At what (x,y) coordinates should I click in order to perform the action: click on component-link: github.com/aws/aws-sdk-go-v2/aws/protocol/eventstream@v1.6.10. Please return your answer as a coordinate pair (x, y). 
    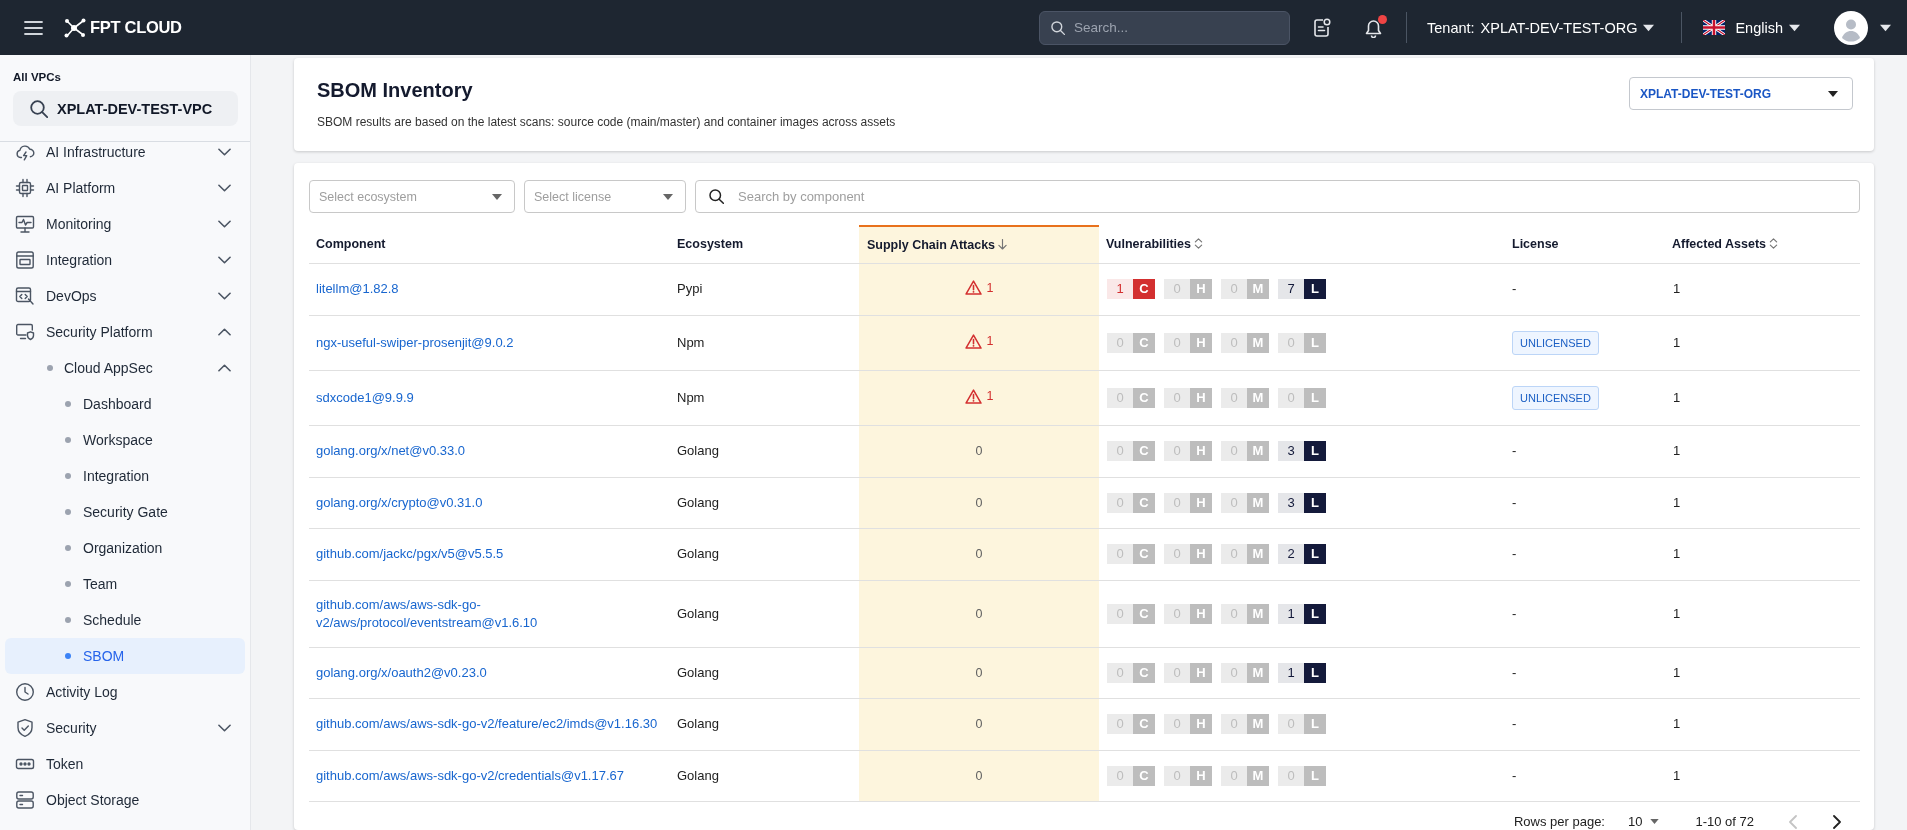
    Looking at the image, I should click on (493, 613).